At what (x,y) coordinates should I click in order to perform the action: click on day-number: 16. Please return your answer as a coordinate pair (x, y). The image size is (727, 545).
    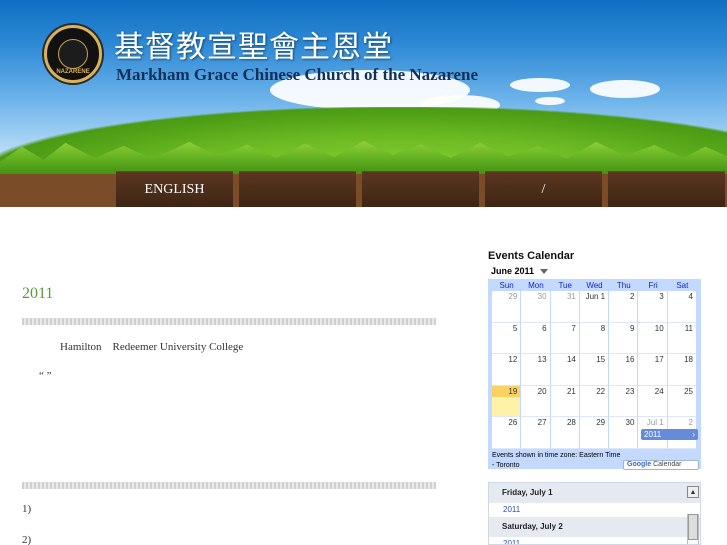
    Looking at the image, I should click on (630, 360).